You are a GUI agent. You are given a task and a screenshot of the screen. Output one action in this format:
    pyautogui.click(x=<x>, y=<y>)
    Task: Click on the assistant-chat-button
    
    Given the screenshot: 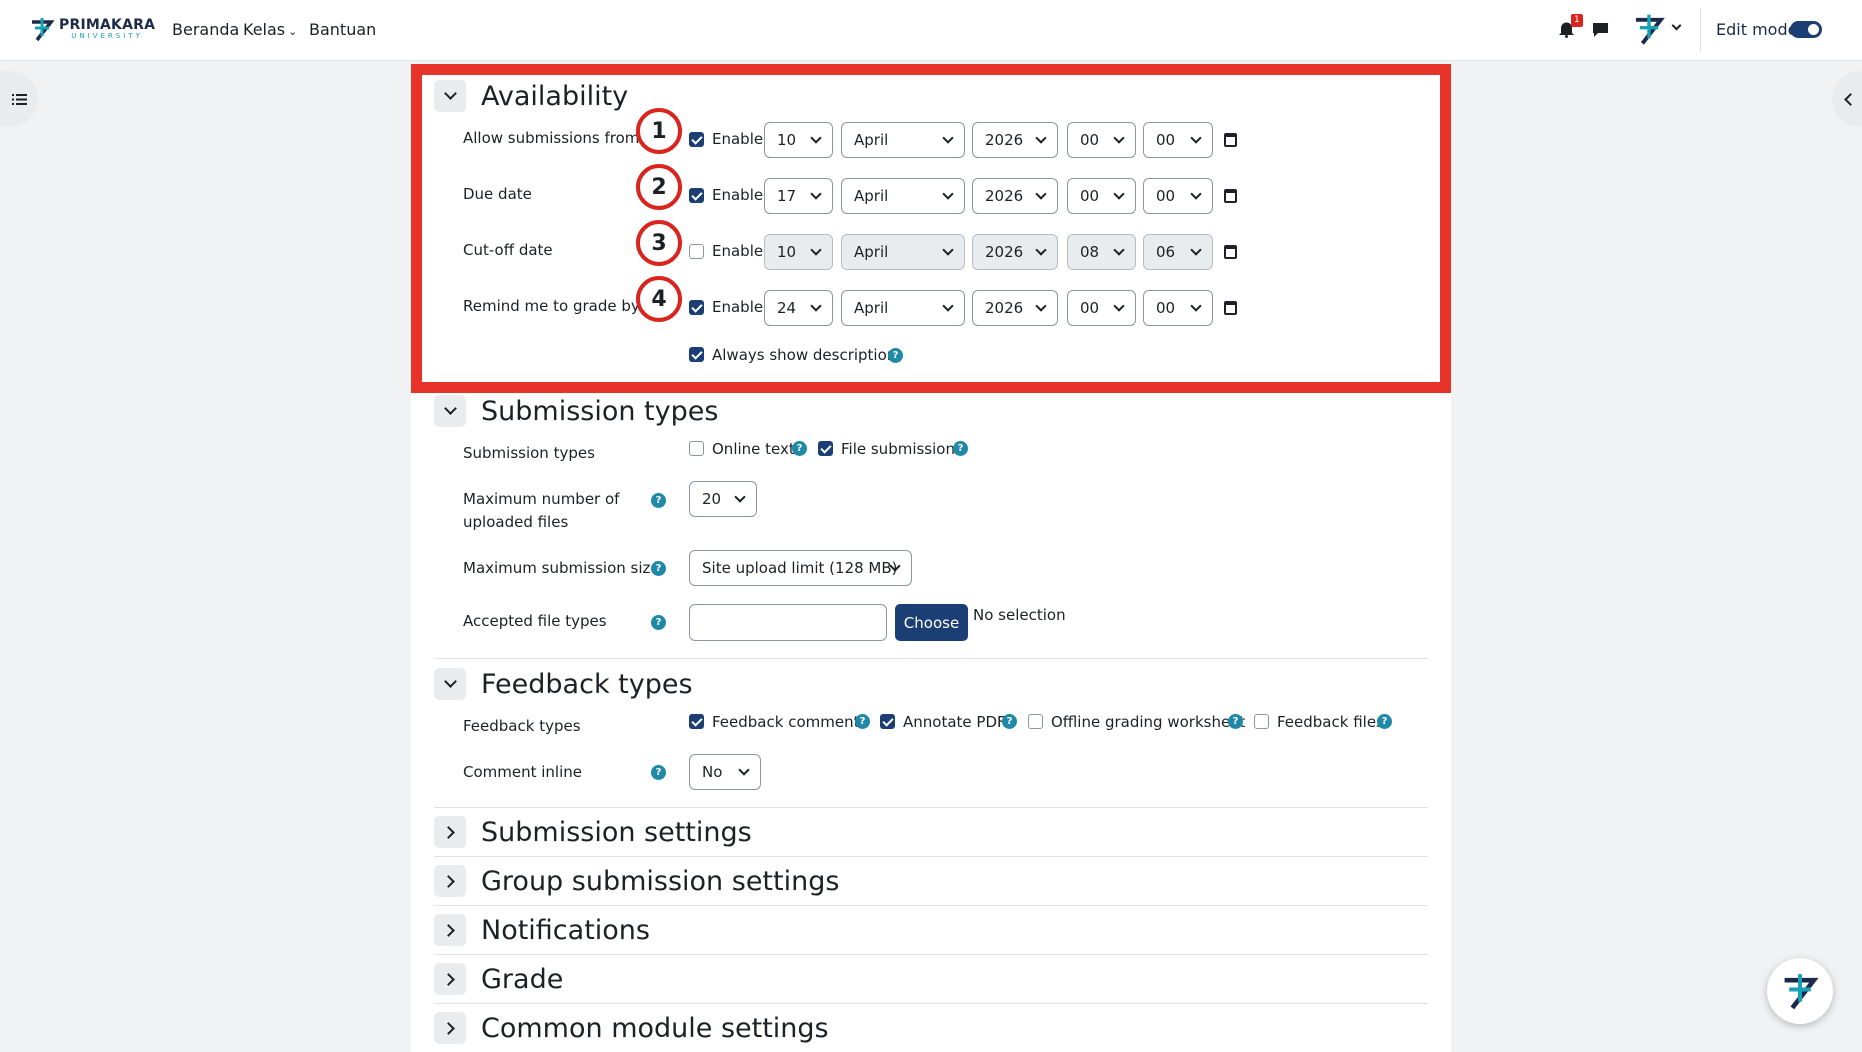 What is the action you would take?
    pyautogui.click(x=1800, y=991)
    